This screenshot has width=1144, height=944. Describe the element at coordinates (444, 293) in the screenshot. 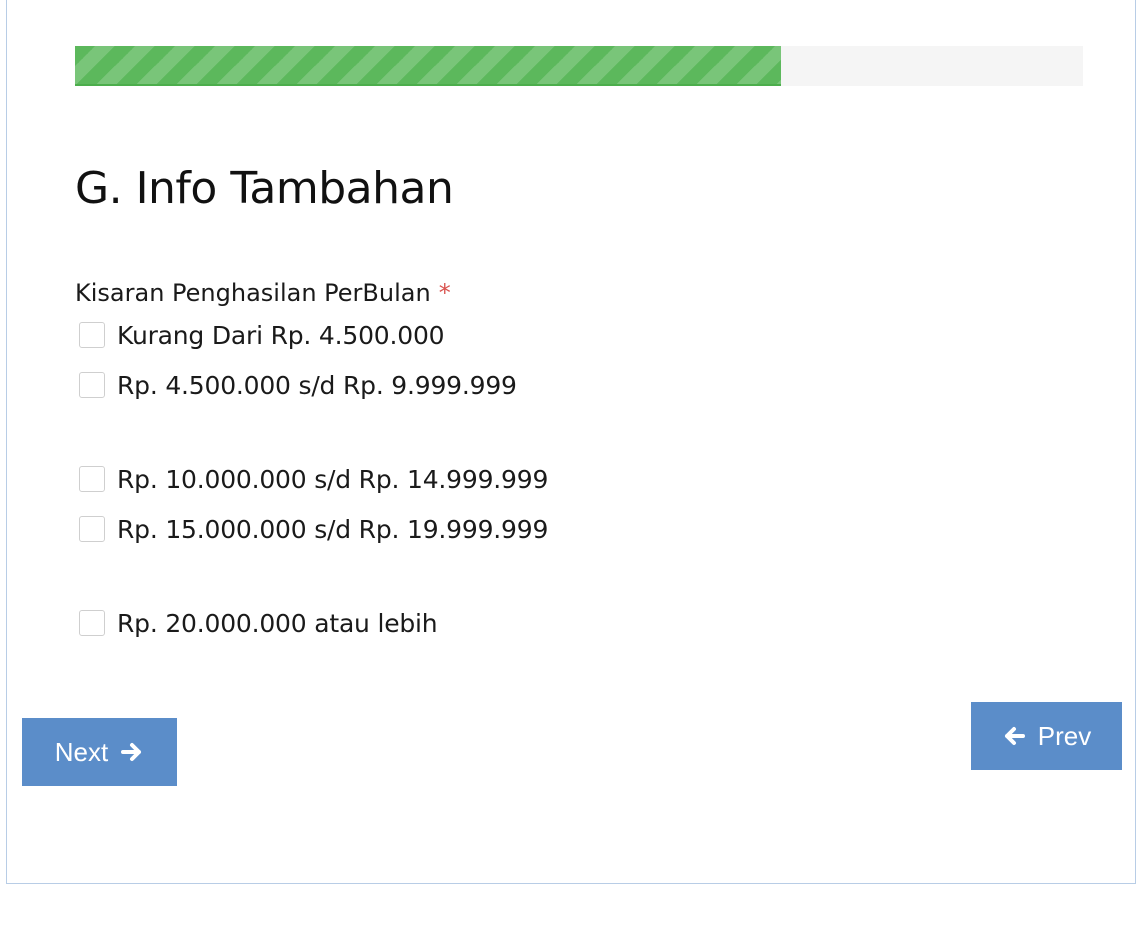

I see `required-asterisk: *` at that location.